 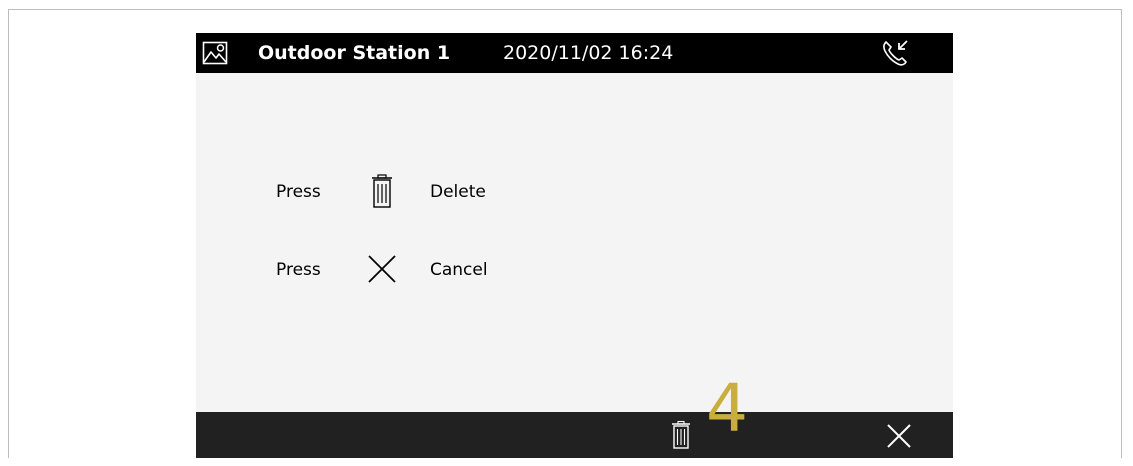 What do you see at coordinates (215, 53) in the screenshot?
I see `gallery-icon` at bounding box center [215, 53].